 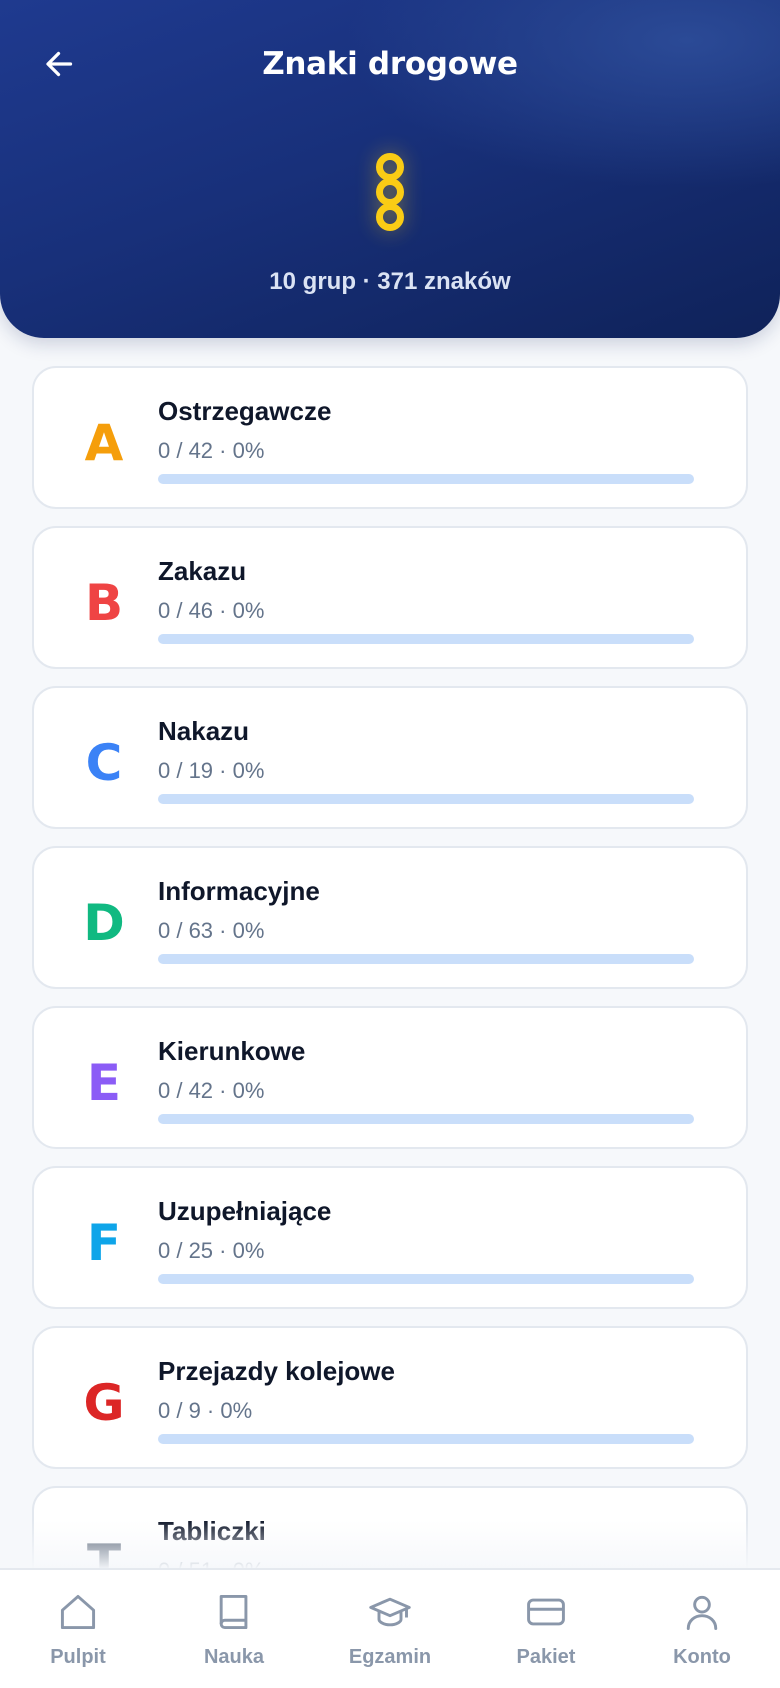 I want to click on graduation-cap-icon, so click(x=390, y=1612).